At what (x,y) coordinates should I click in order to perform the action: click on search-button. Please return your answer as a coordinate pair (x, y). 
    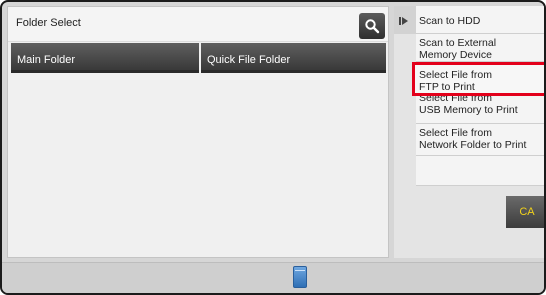
    Looking at the image, I should click on (372, 26).